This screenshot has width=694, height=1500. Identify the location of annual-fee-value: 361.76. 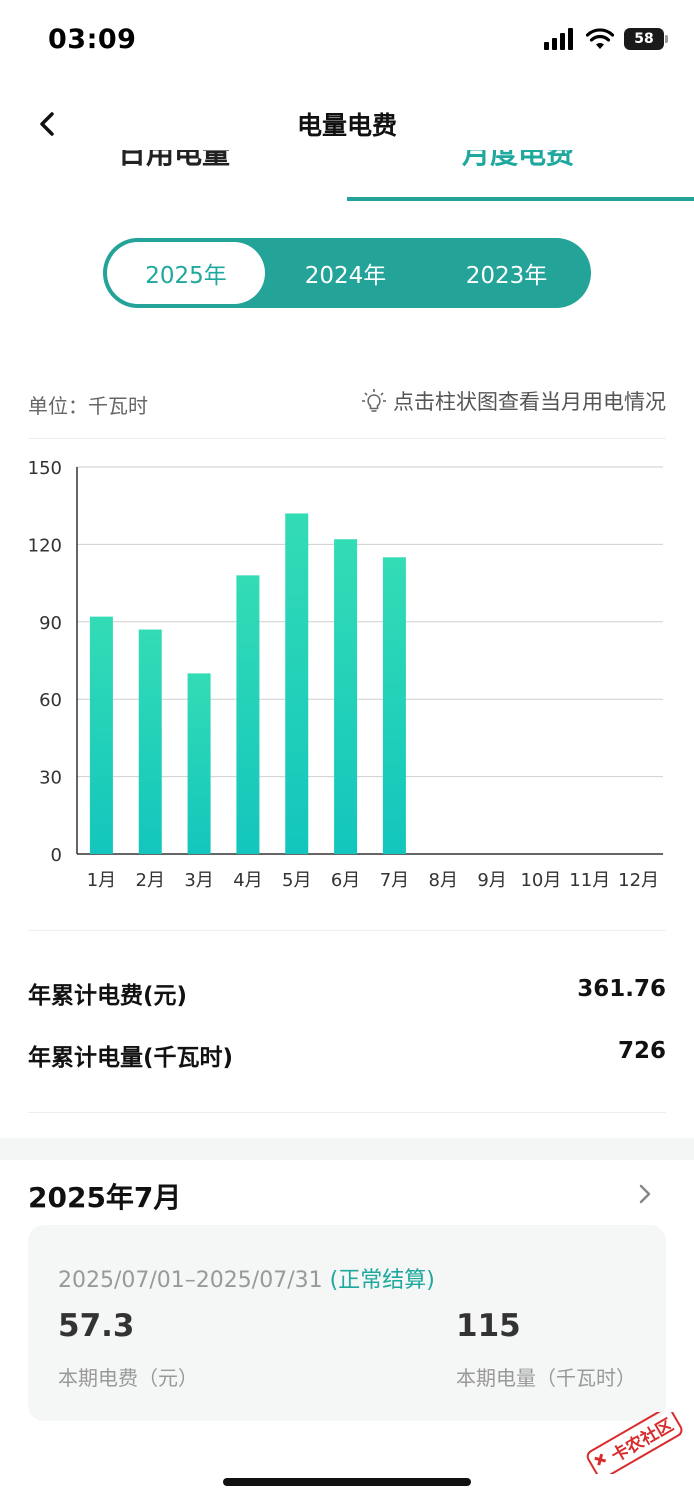
(621, 989).